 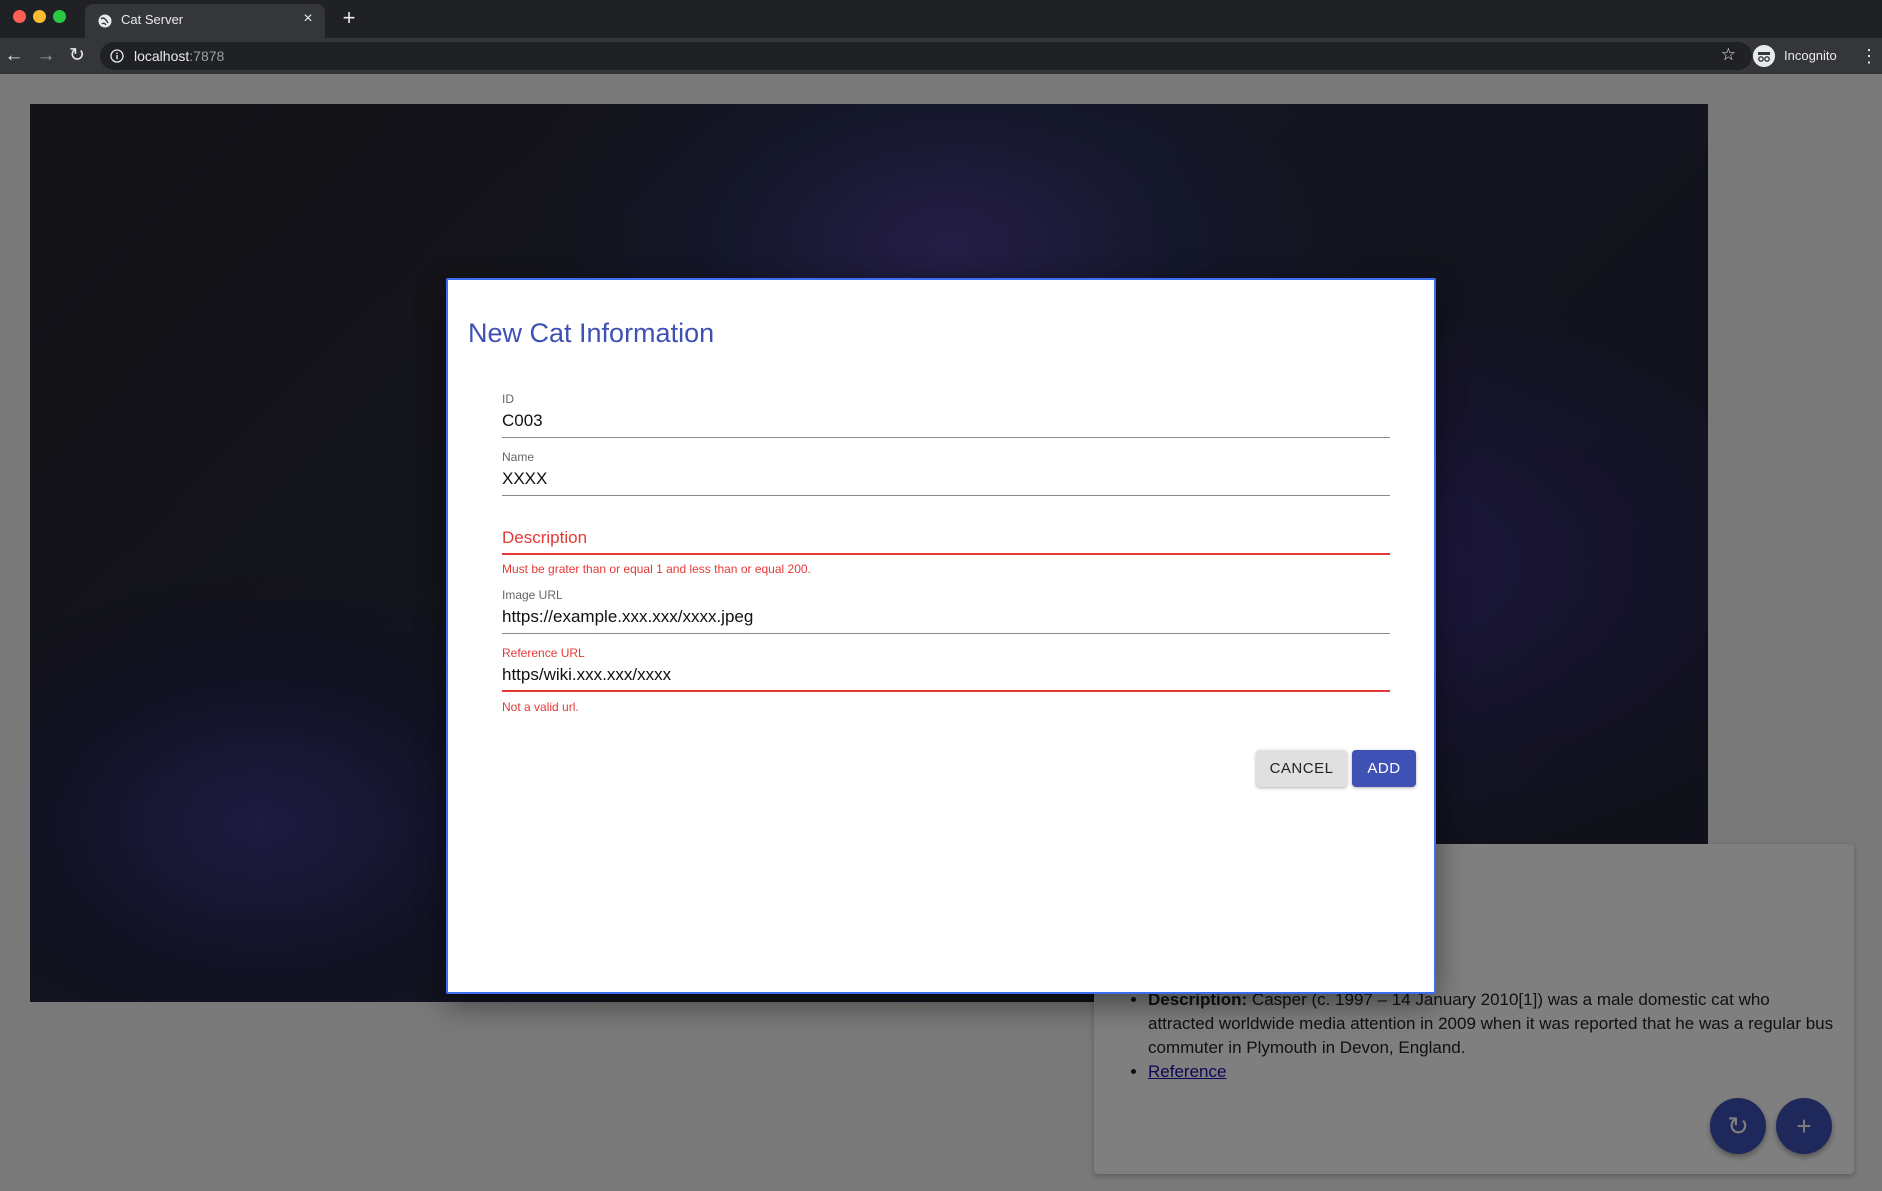 What do you see at coordinates (532, 595) in the screenshot?
I see `image-url-label: Image URL` at bounding box center [532, 595].